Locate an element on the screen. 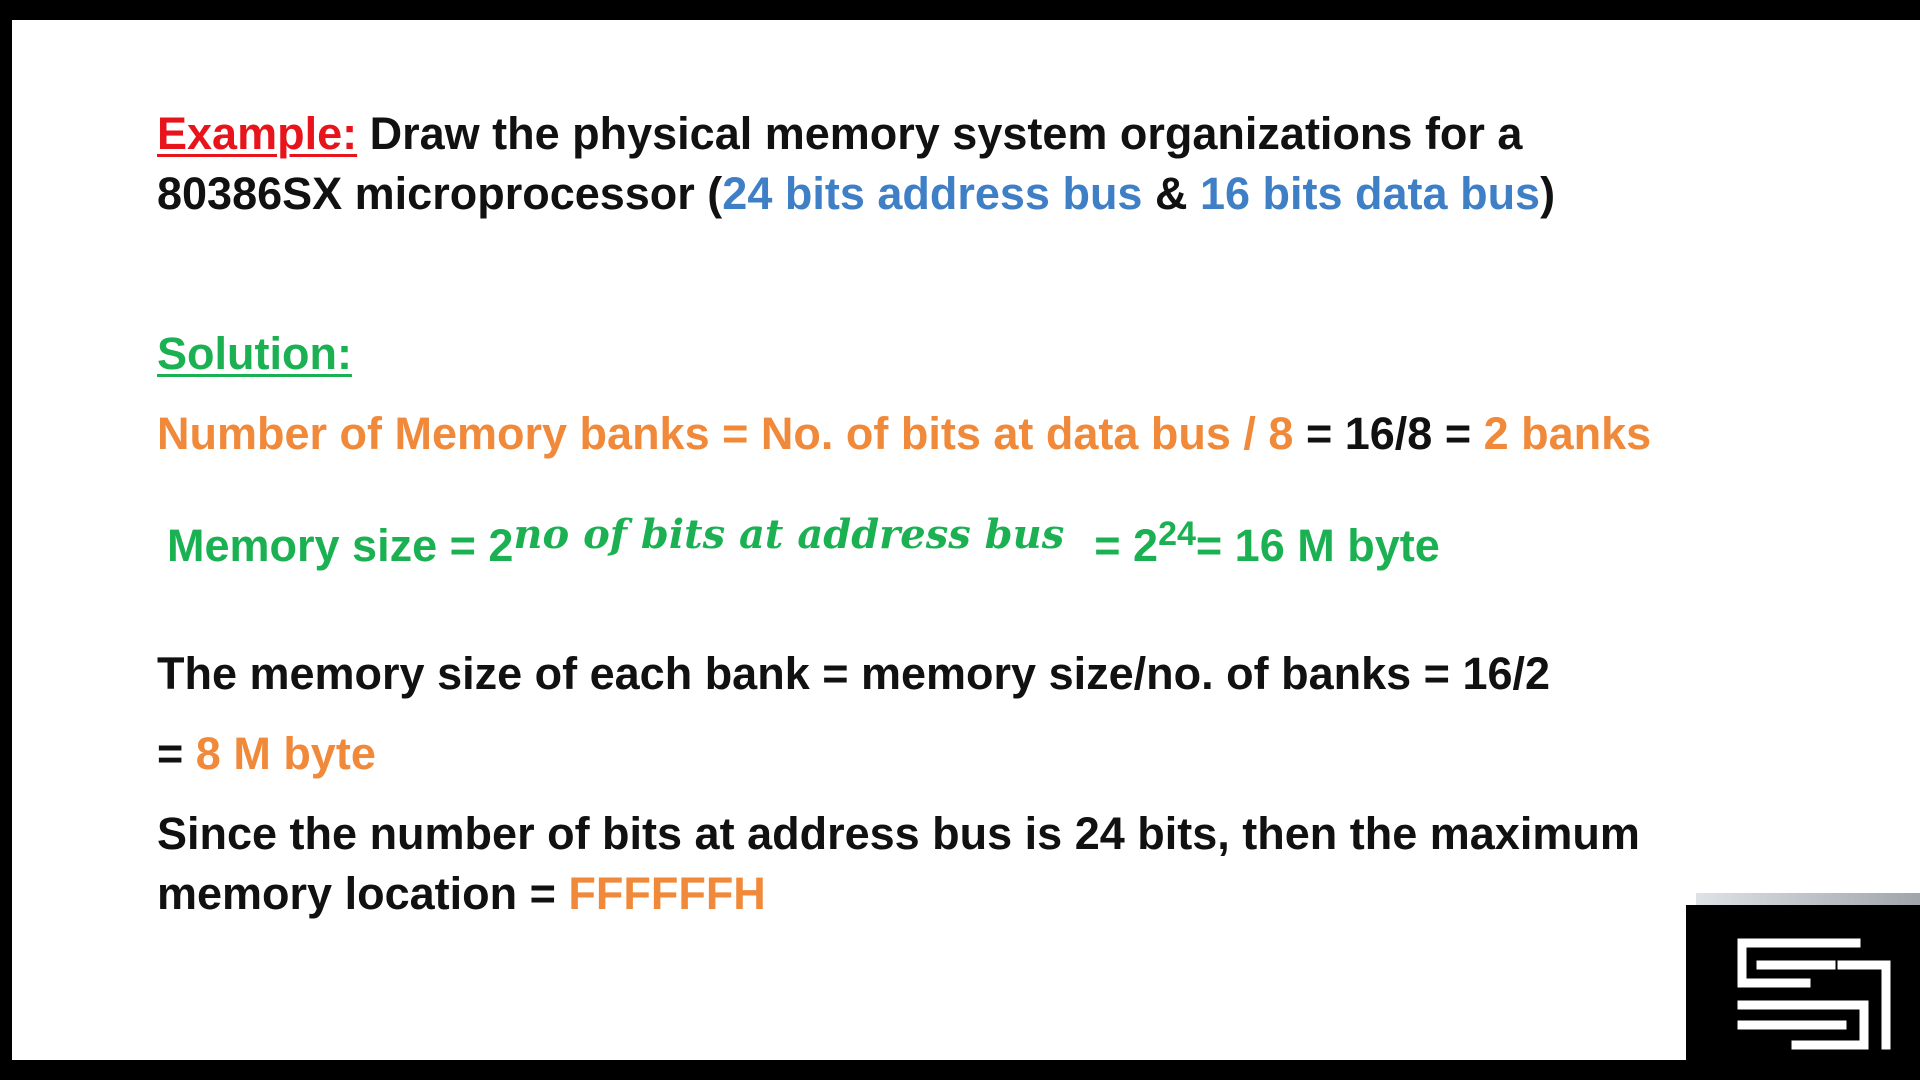  memory-size-label: Memory size = 2 is located at coordinates (340, 545).